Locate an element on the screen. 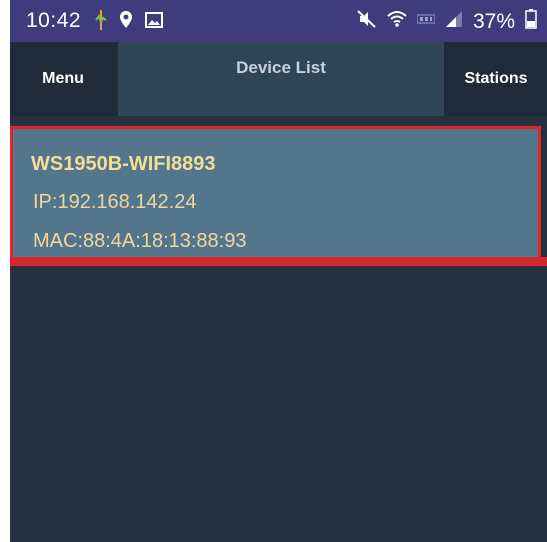 The height and width of the screenshot is (542, 547). page-title: Device List is located at coordinates (281, 67).